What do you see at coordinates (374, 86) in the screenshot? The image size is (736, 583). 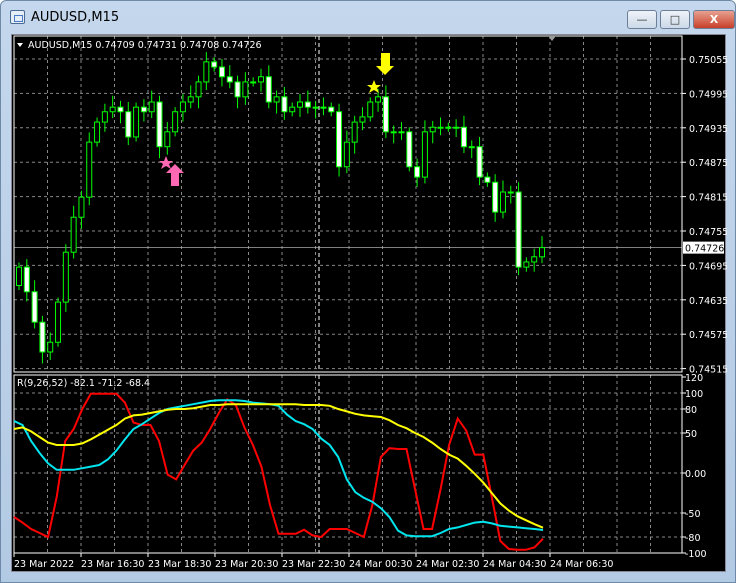 I see `star-icon` at bounding box center [374, 86].